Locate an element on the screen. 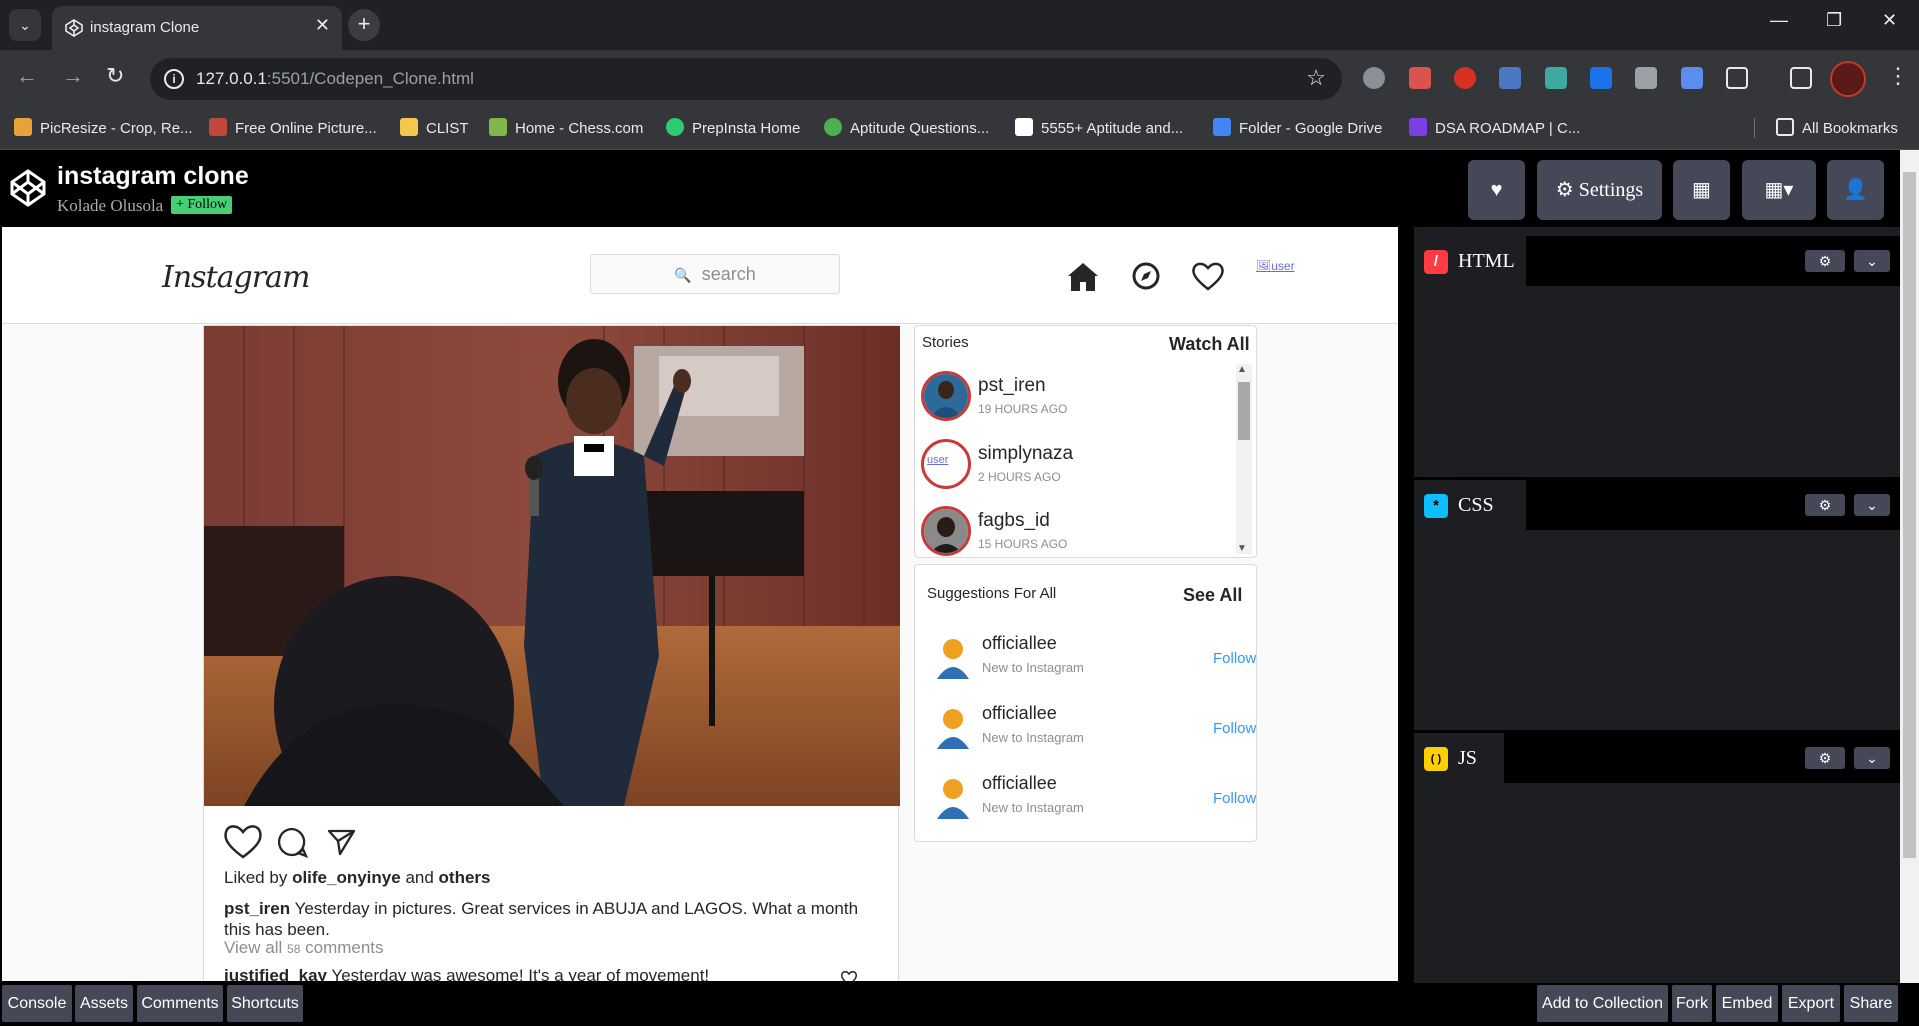 The width and height of the screenshot is (1919, 1026). assets-button: Assets is located at coordinates (104, 1003).